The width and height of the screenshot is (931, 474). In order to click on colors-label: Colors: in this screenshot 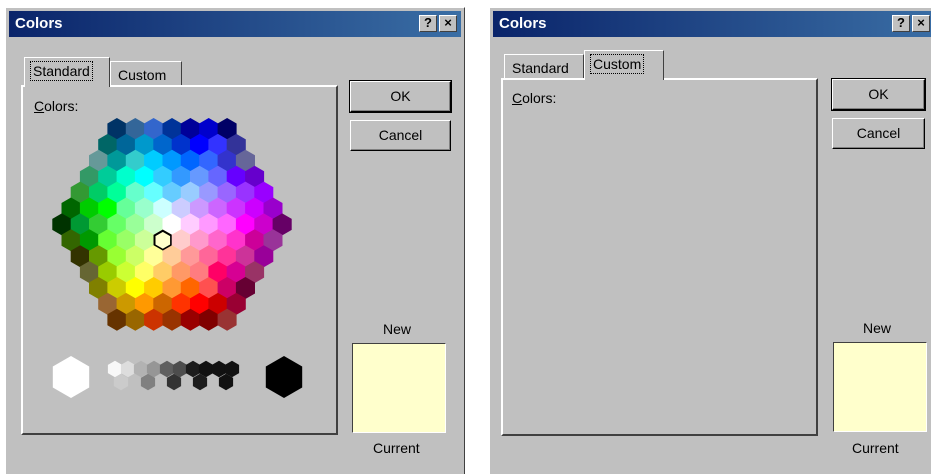, I will do `click(534, 98)`.